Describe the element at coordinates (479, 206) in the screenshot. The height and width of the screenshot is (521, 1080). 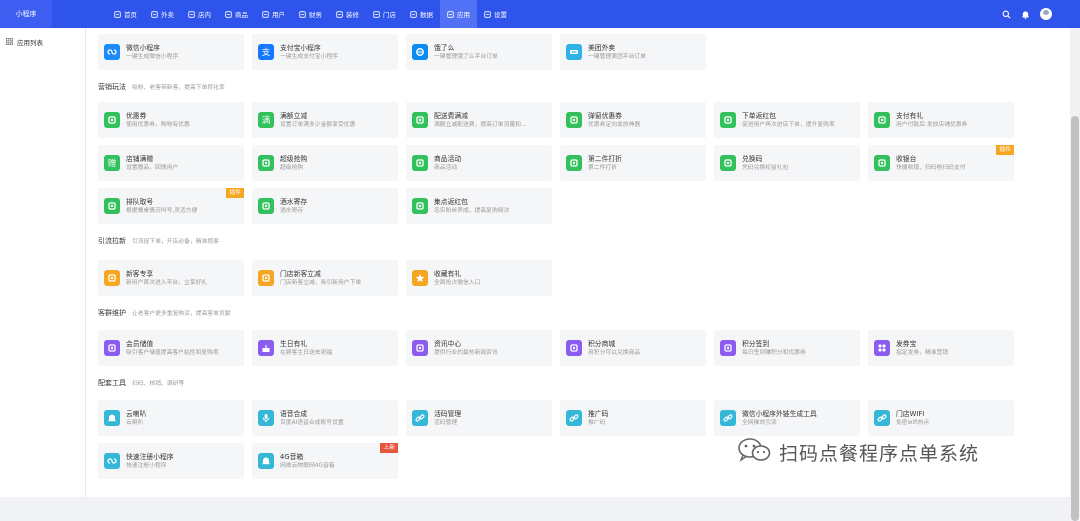
I see `app-card: 集点返红包 忠实粉丝养成，提高复购频次` at that location.